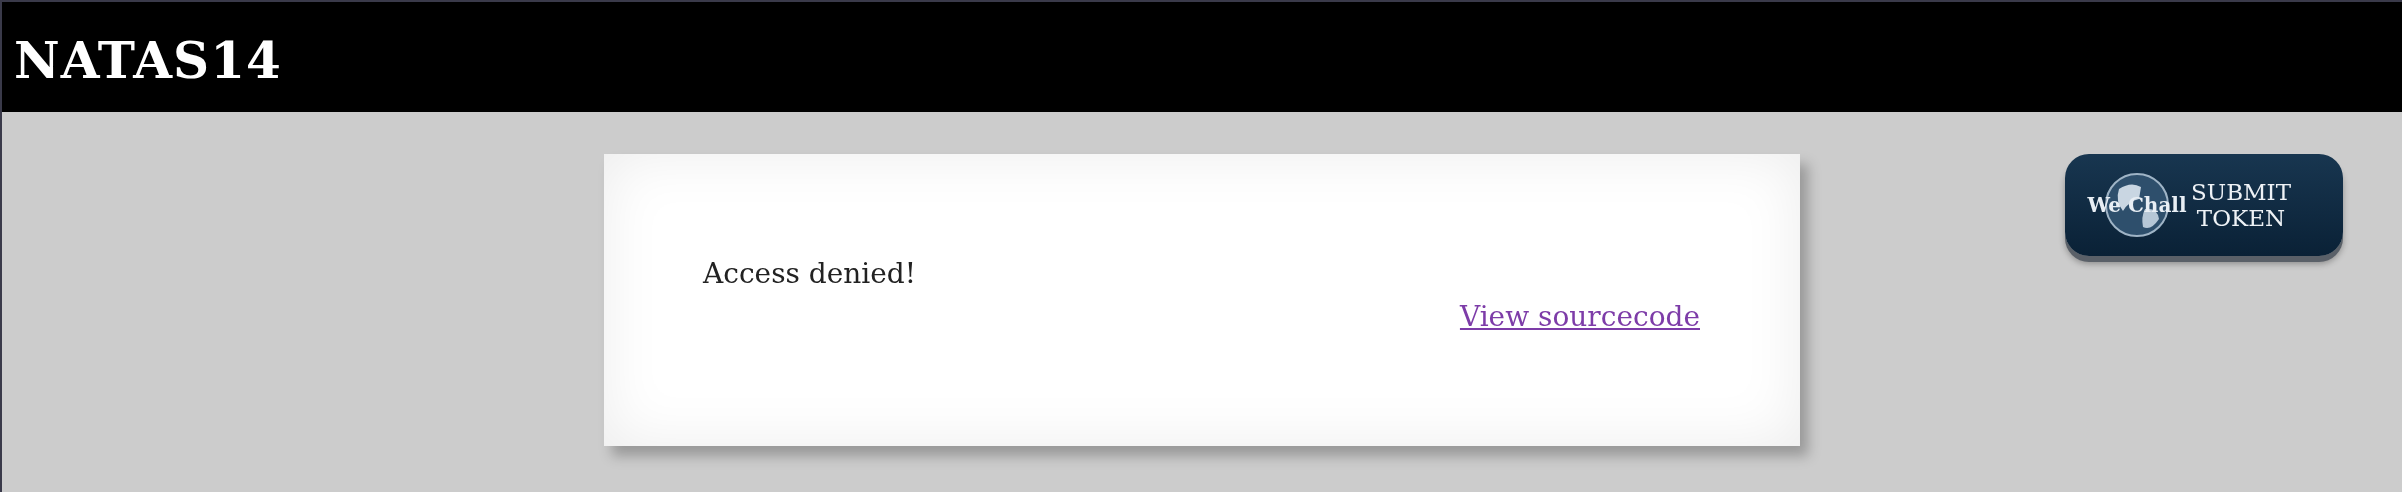 The height and width of the screenshot is (492, 2402). What do you see at coordinates (1579, 316) in the screenshot?
I see `view-sourcecode-link: View sourcecode` at bounding box center [1579, 316].